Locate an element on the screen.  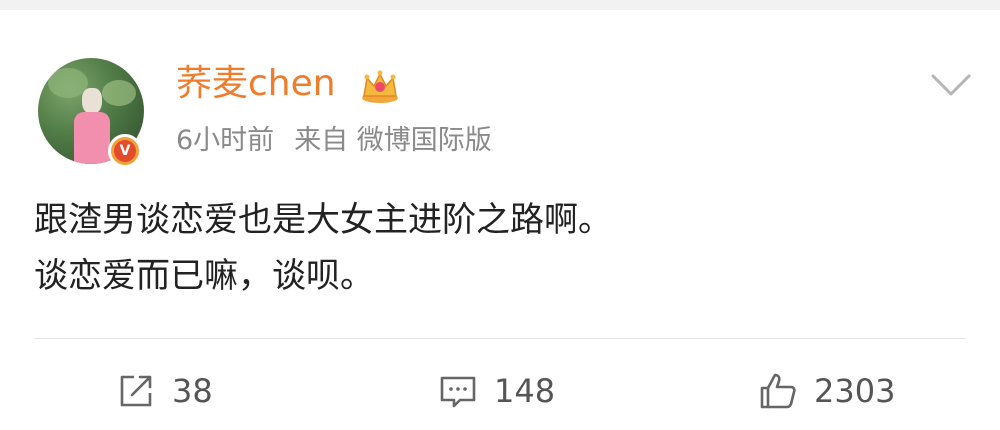
post-text-line: 谈恋爱而已嘛，谈呗。 is located at coordinates (204, 276).